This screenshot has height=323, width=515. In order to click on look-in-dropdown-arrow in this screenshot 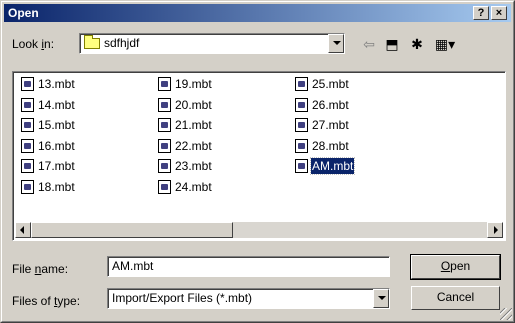, I will do `click(336, 43)`.